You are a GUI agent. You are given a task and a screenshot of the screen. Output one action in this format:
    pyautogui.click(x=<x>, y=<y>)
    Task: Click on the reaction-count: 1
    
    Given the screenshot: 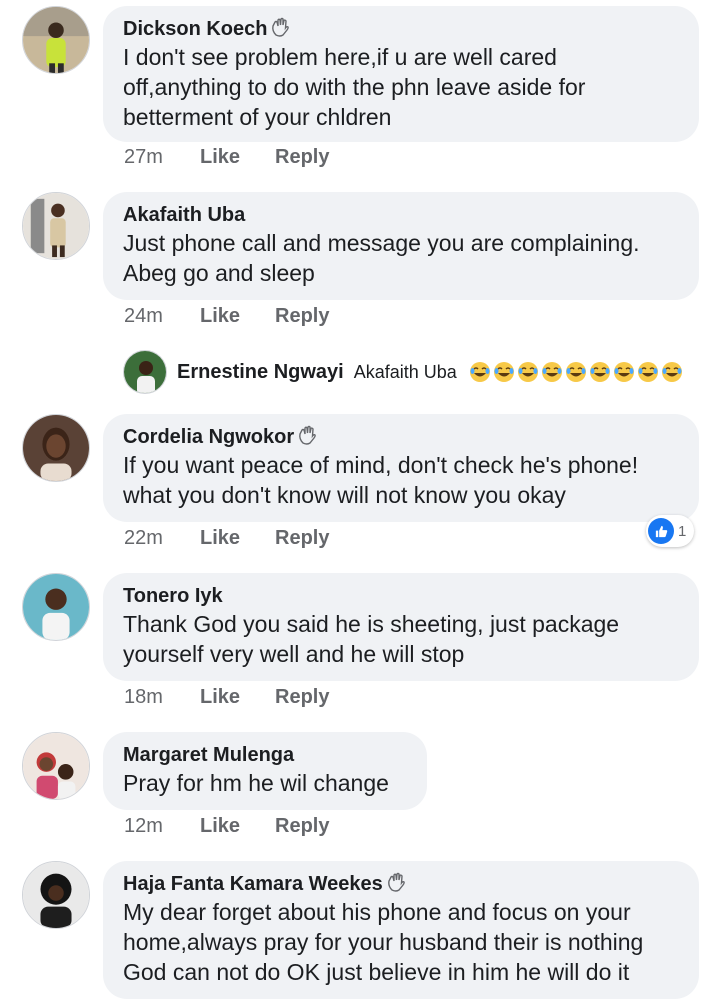 What is the action you would take?
    pyautogui.click(x=682, y=531)
    